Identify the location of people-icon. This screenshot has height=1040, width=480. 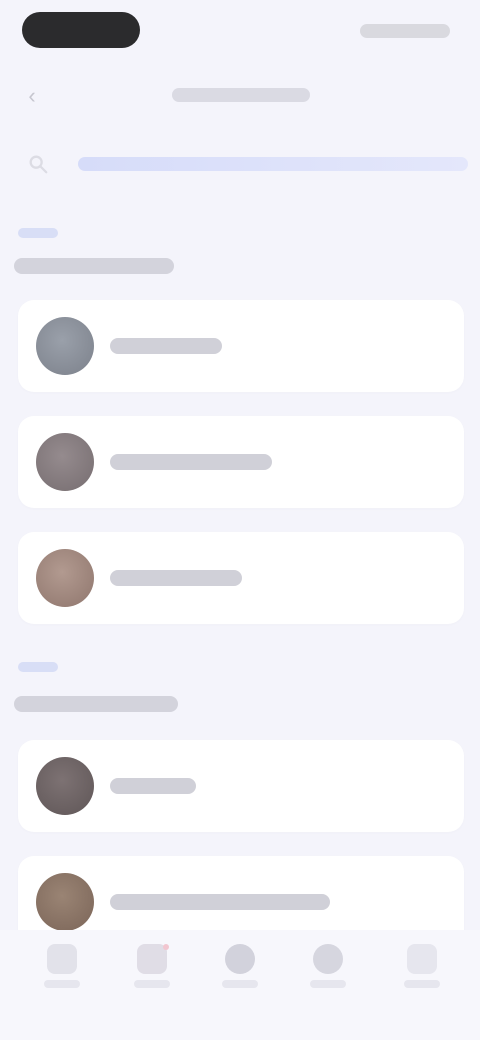
(328, 959).